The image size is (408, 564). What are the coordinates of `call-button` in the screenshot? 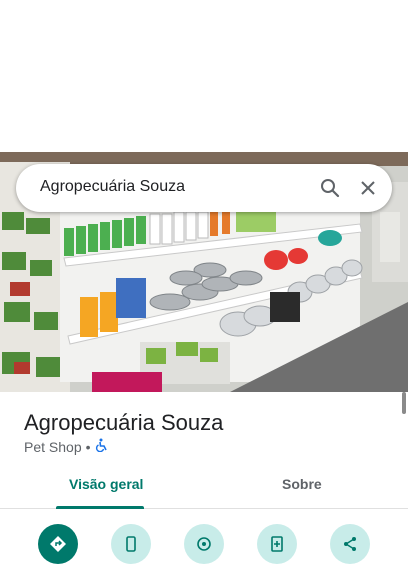 It's located at (131, 544).